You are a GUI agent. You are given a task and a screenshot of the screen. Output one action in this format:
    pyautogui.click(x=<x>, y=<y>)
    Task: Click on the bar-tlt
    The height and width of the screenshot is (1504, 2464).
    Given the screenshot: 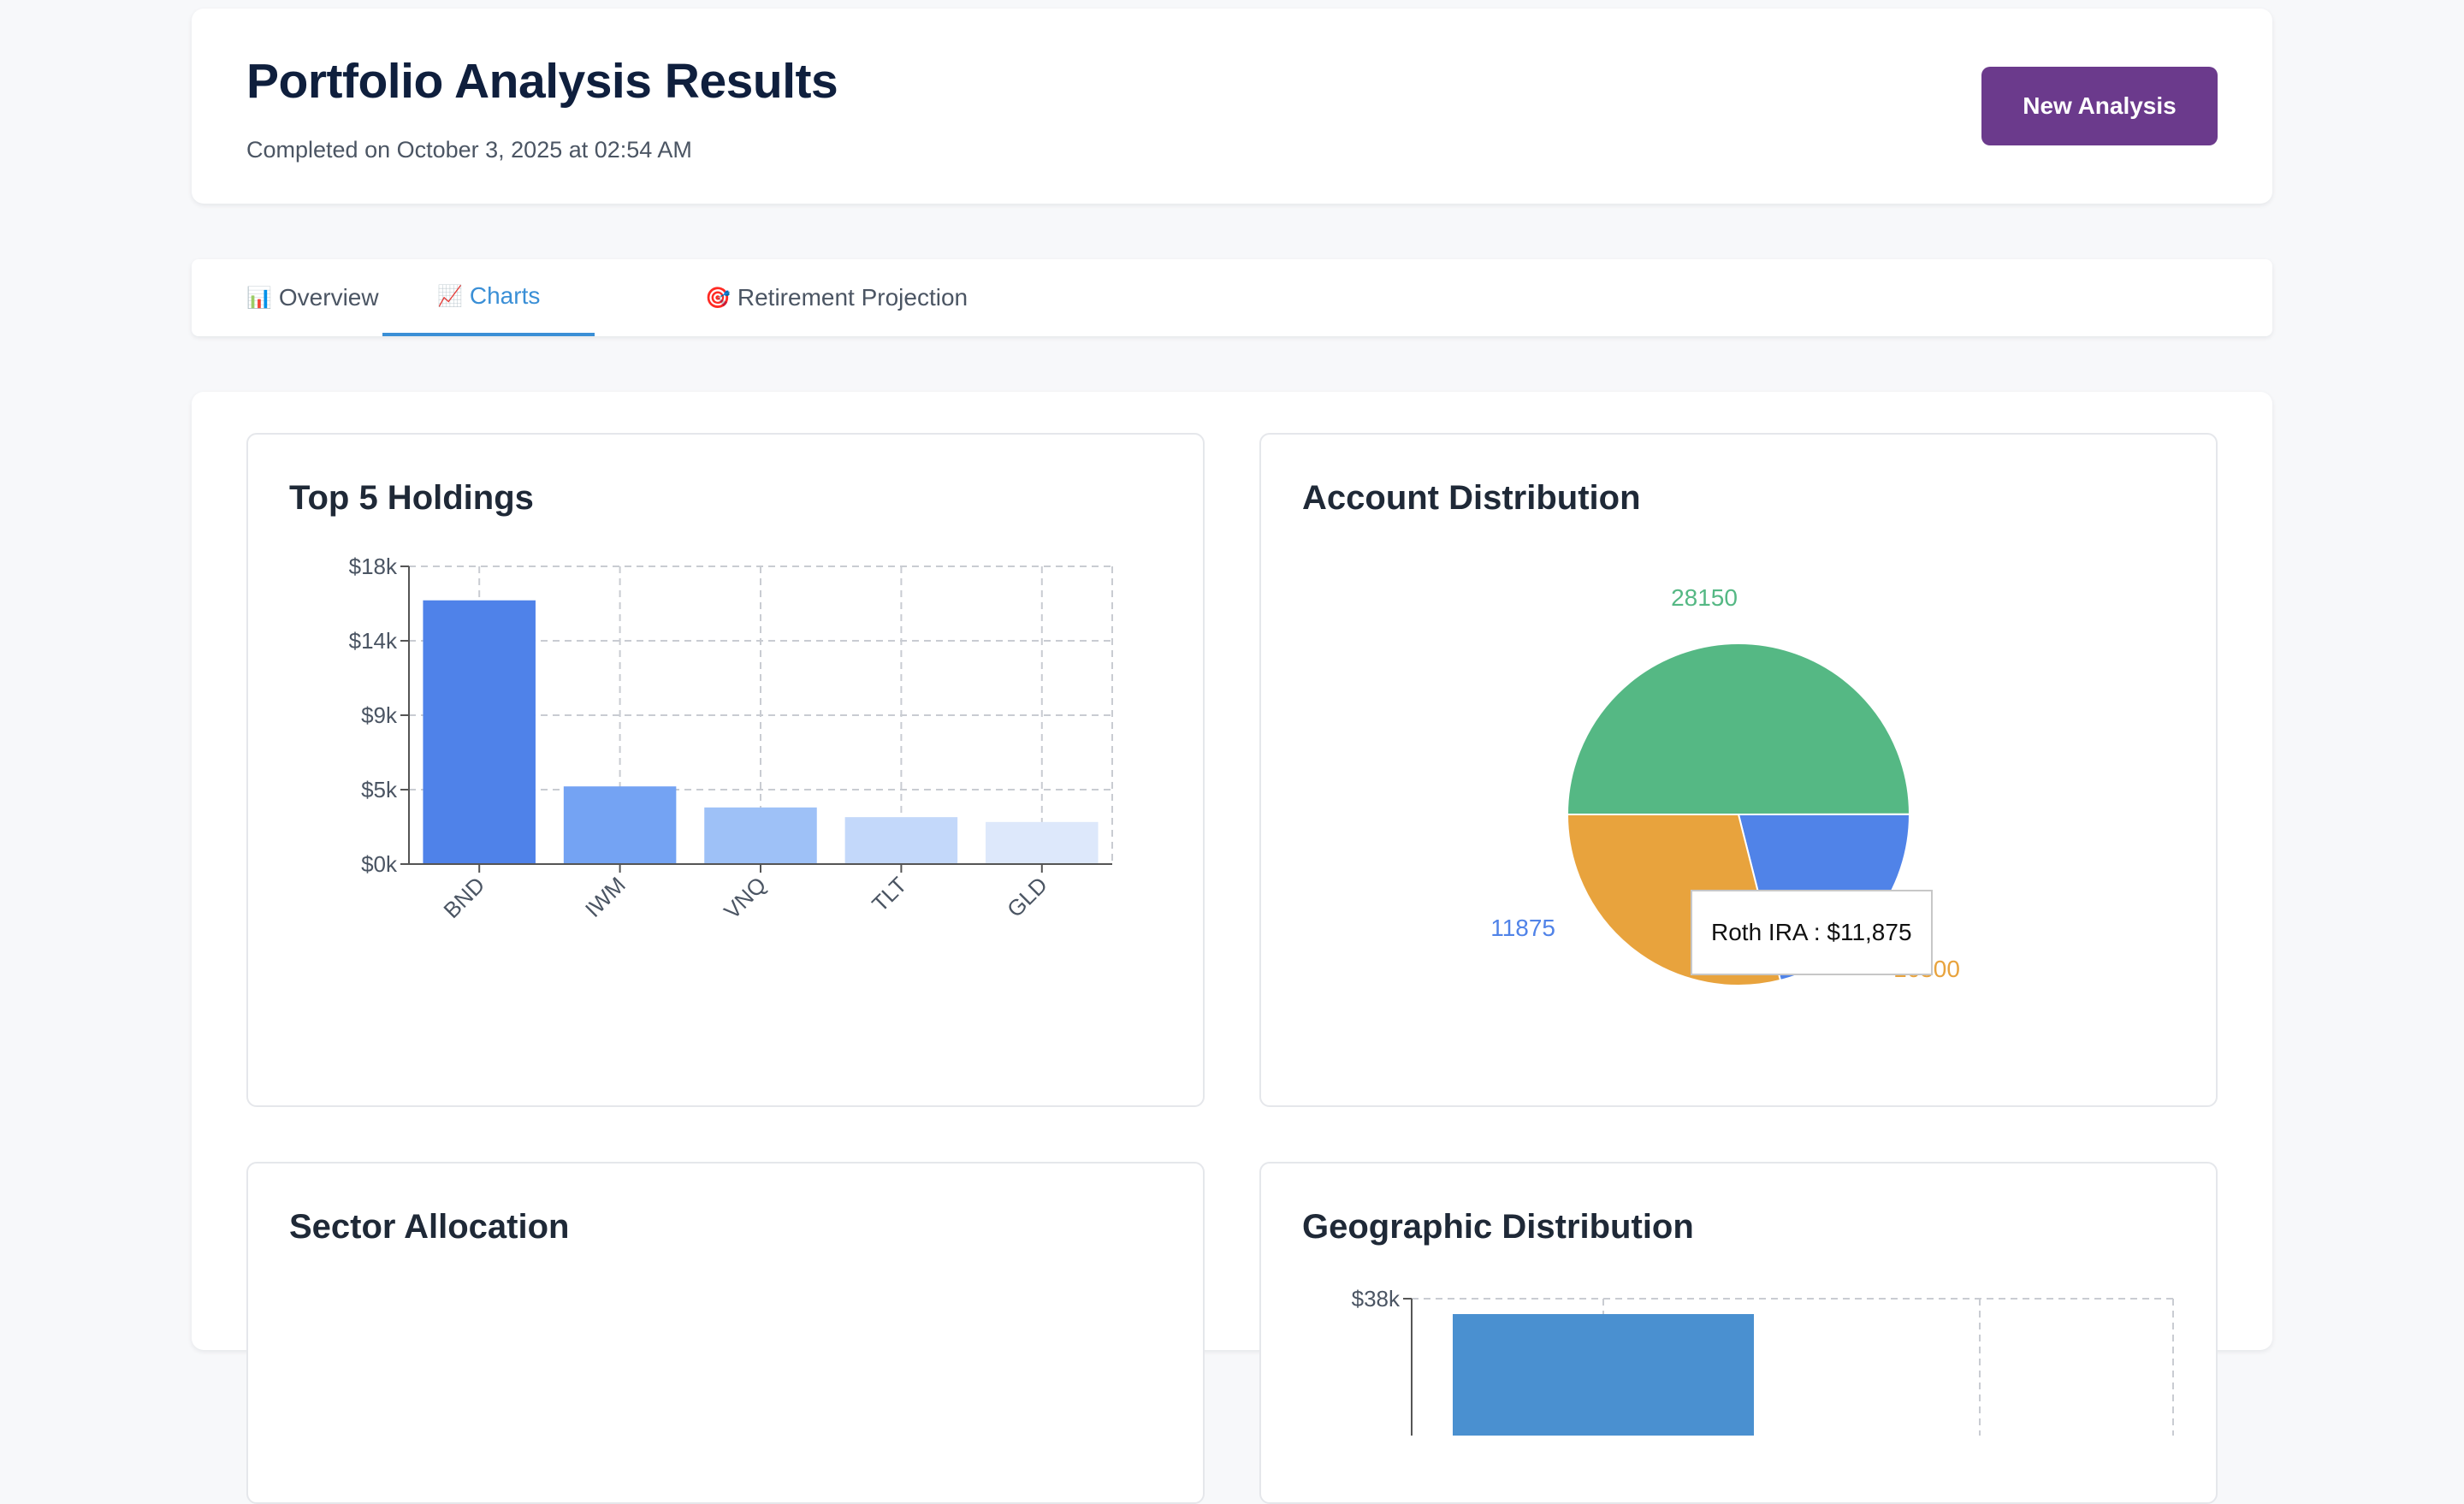 What is the action you would take?
    pyautogui.click(x=901, y=841)
    